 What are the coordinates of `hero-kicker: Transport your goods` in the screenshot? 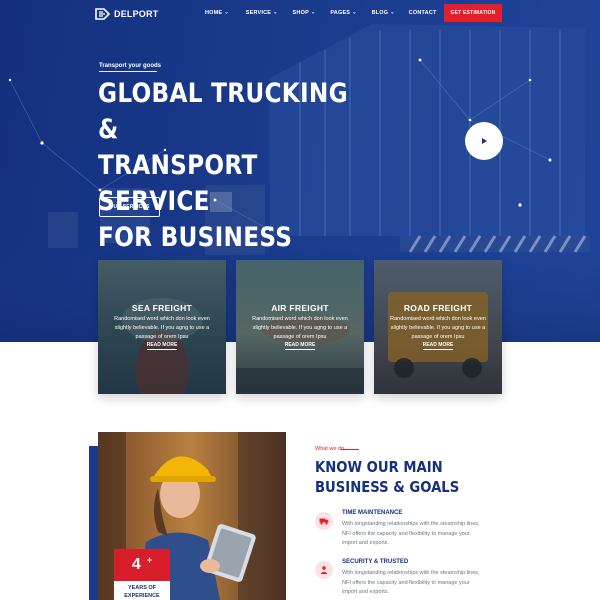 It's located at (130, 66).